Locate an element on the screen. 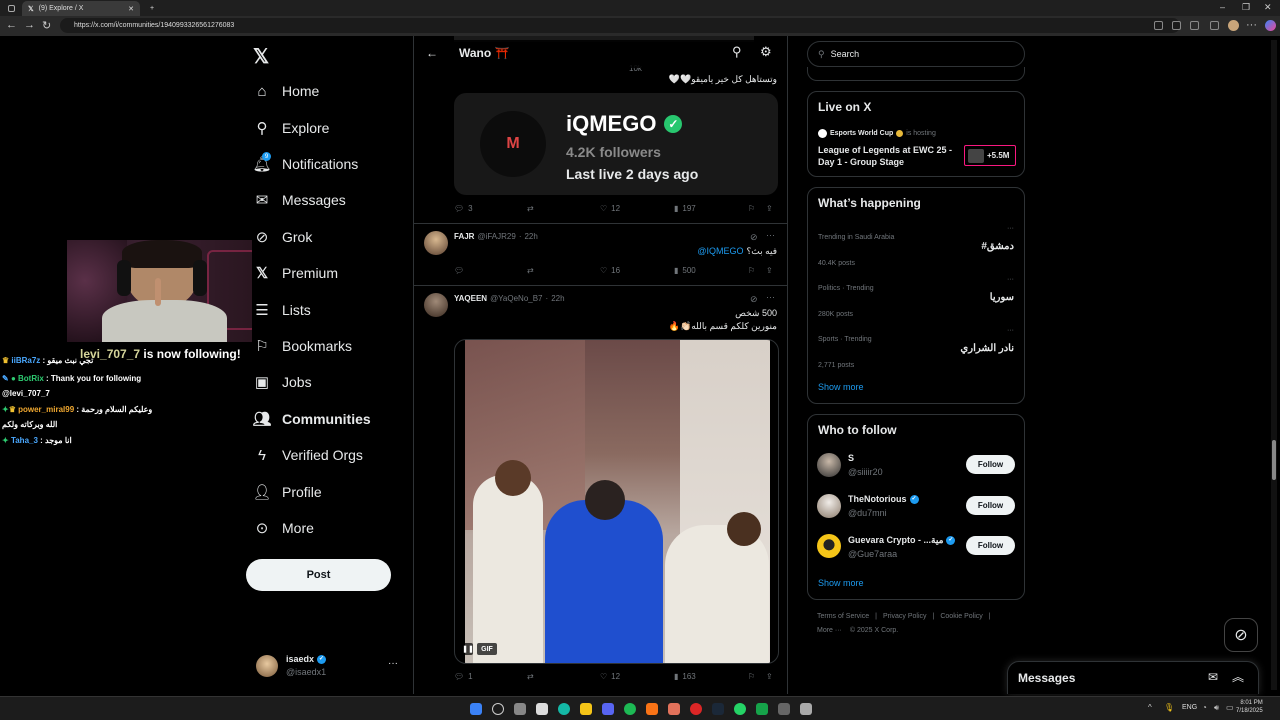 The height and width of the screenshot is (720, 1280). search-input: ⚲ Search is located at coordinates (916, 54).